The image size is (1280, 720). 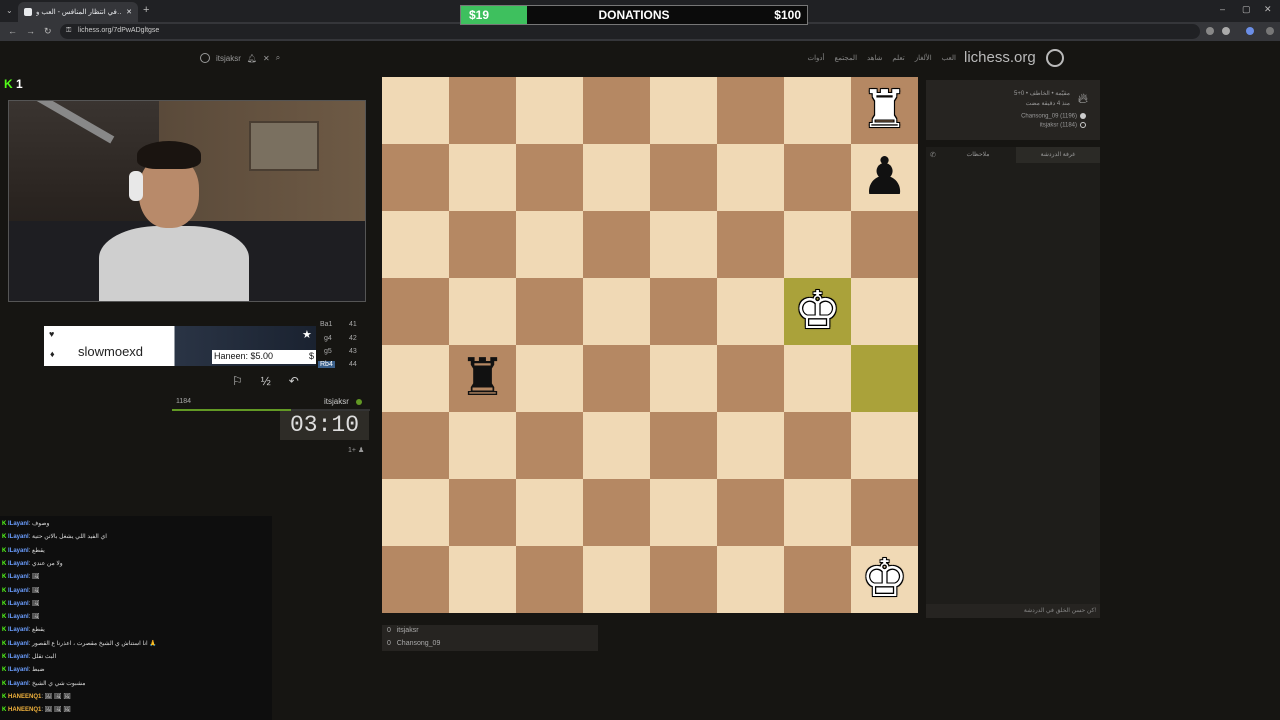 I want to click on nav-tools: أدوات, so click(x=816, y=58).